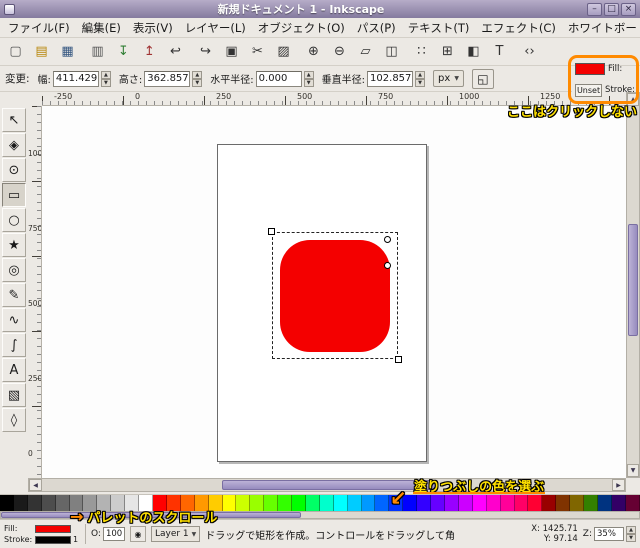  Describe the element at coordinates (439, 28) in the screenshot. I see `menu-item-text: テキスト(T)` at that location.